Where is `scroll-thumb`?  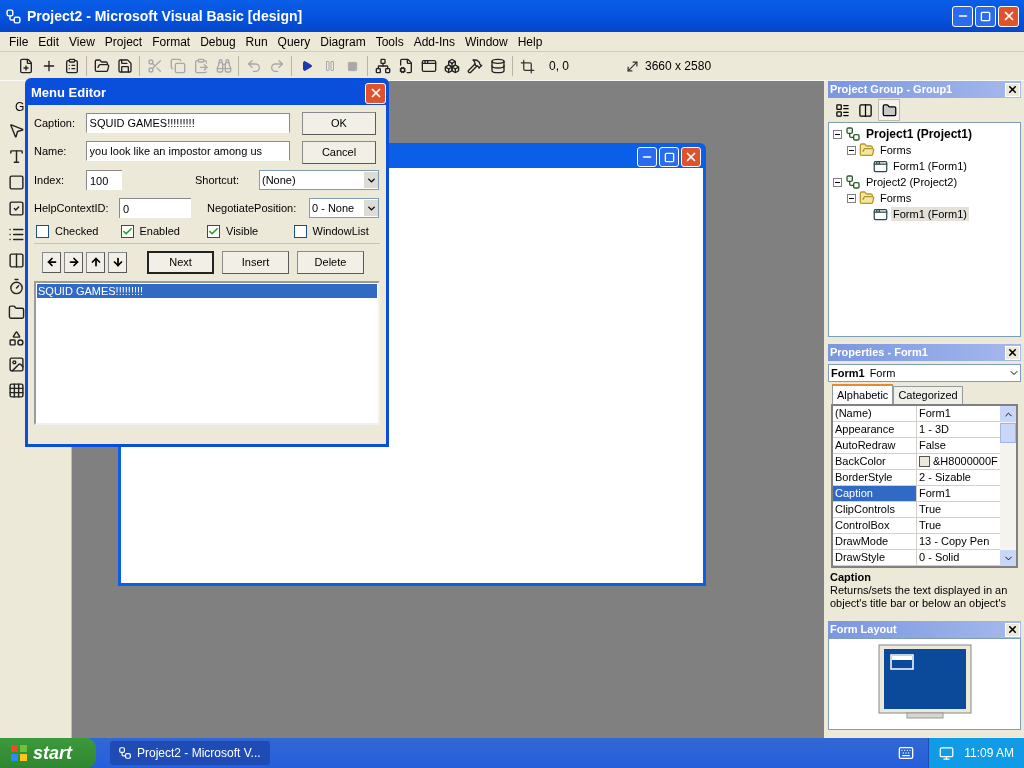 scroll-thumb is located at coordinates (1008, 433).